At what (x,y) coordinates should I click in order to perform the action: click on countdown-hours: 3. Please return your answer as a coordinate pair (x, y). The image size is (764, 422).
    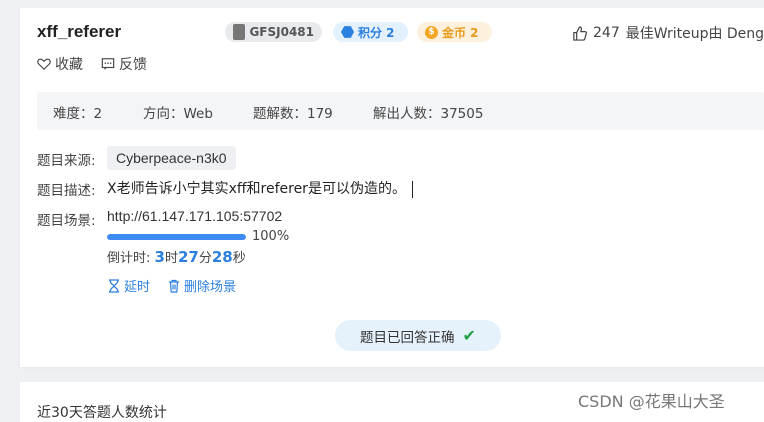
    Looking at the image, I should click on (159, 257).